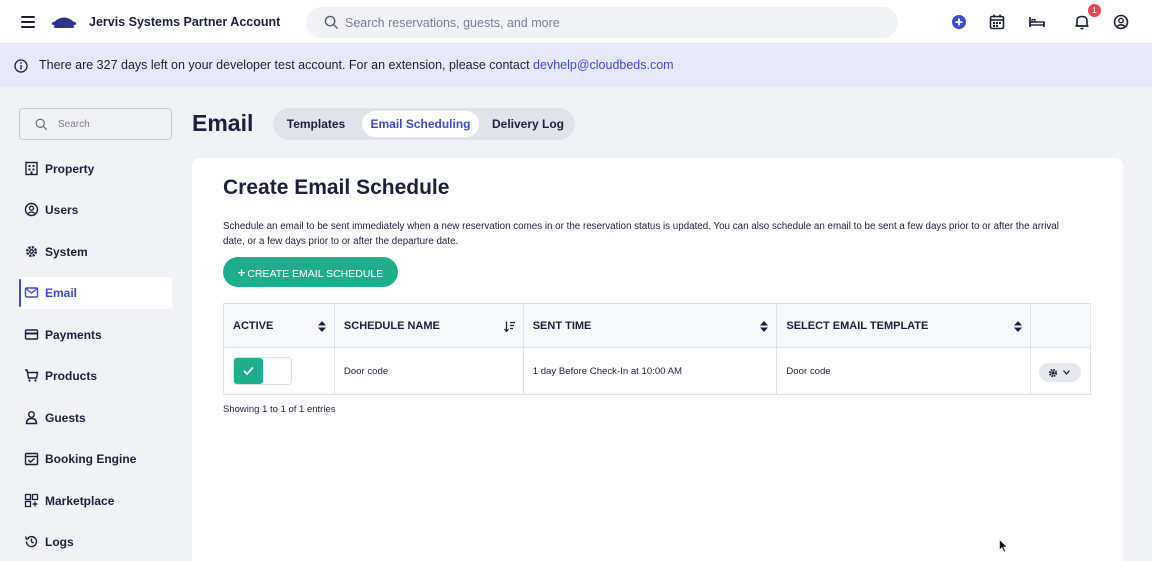  I want to click on active-cell, so click(279, 371).